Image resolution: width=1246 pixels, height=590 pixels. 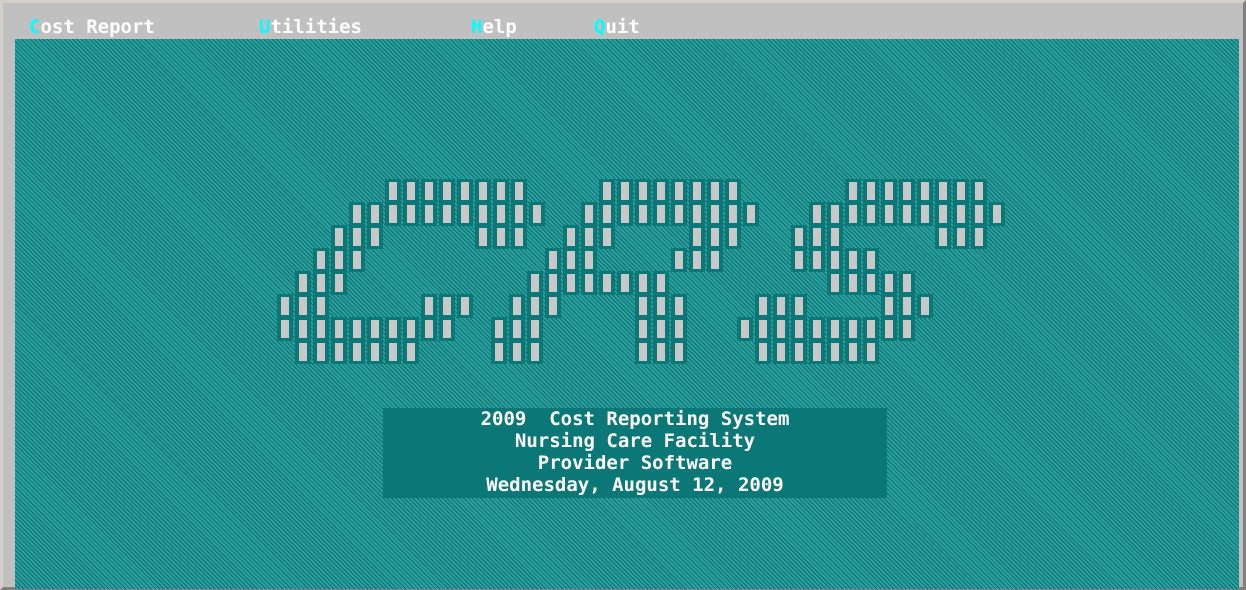 What do you see at coordinates (92, 27) in the screenshot?
I see `menu-cost-report: Cost Report` at bounding box center [92, 27].